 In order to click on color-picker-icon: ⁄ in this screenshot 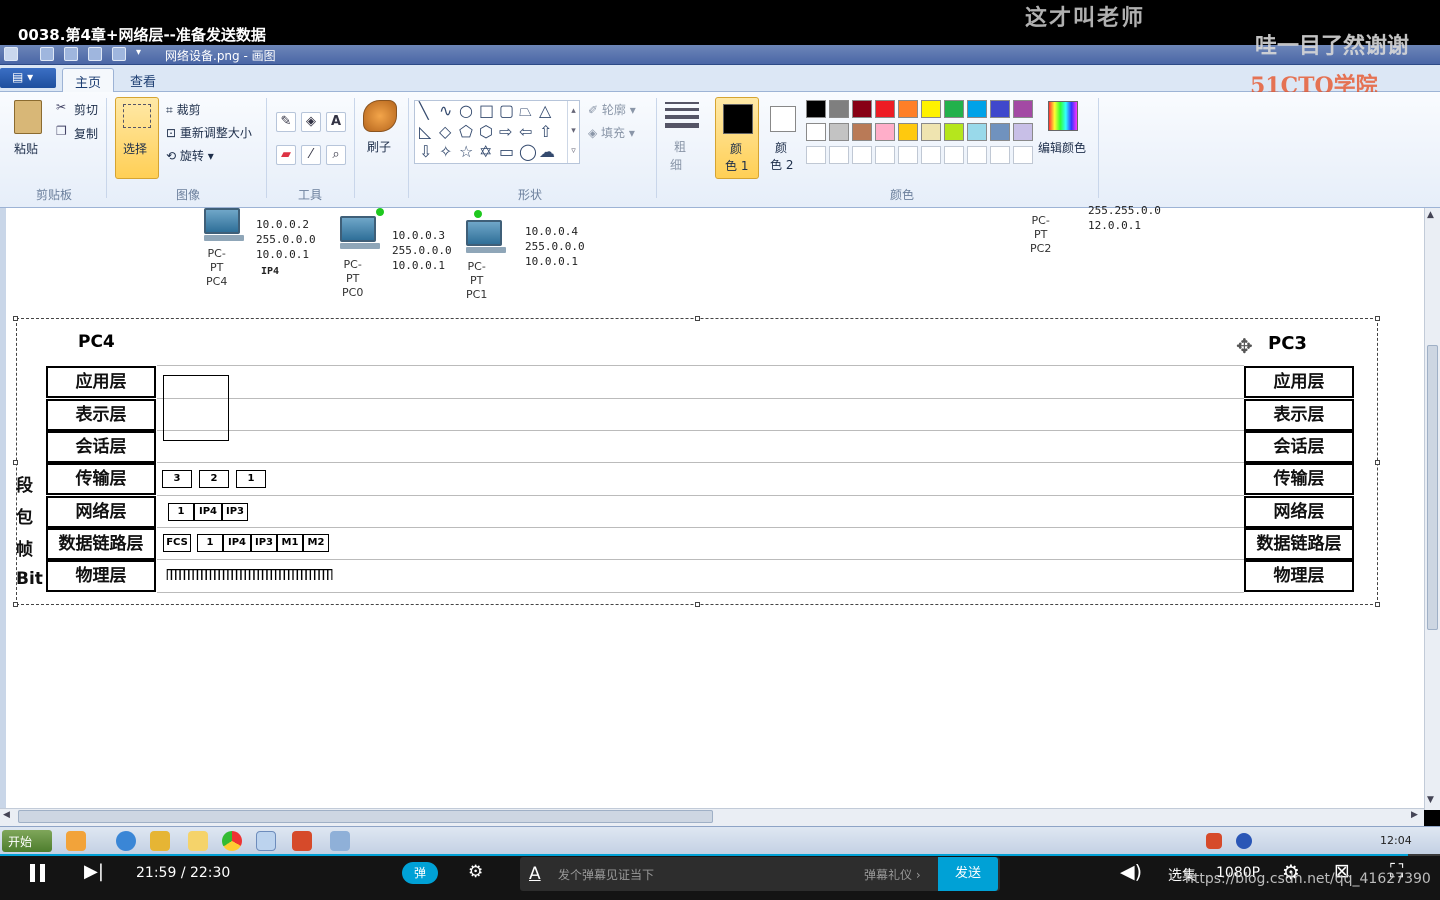, I will do `click(311, 155)`.